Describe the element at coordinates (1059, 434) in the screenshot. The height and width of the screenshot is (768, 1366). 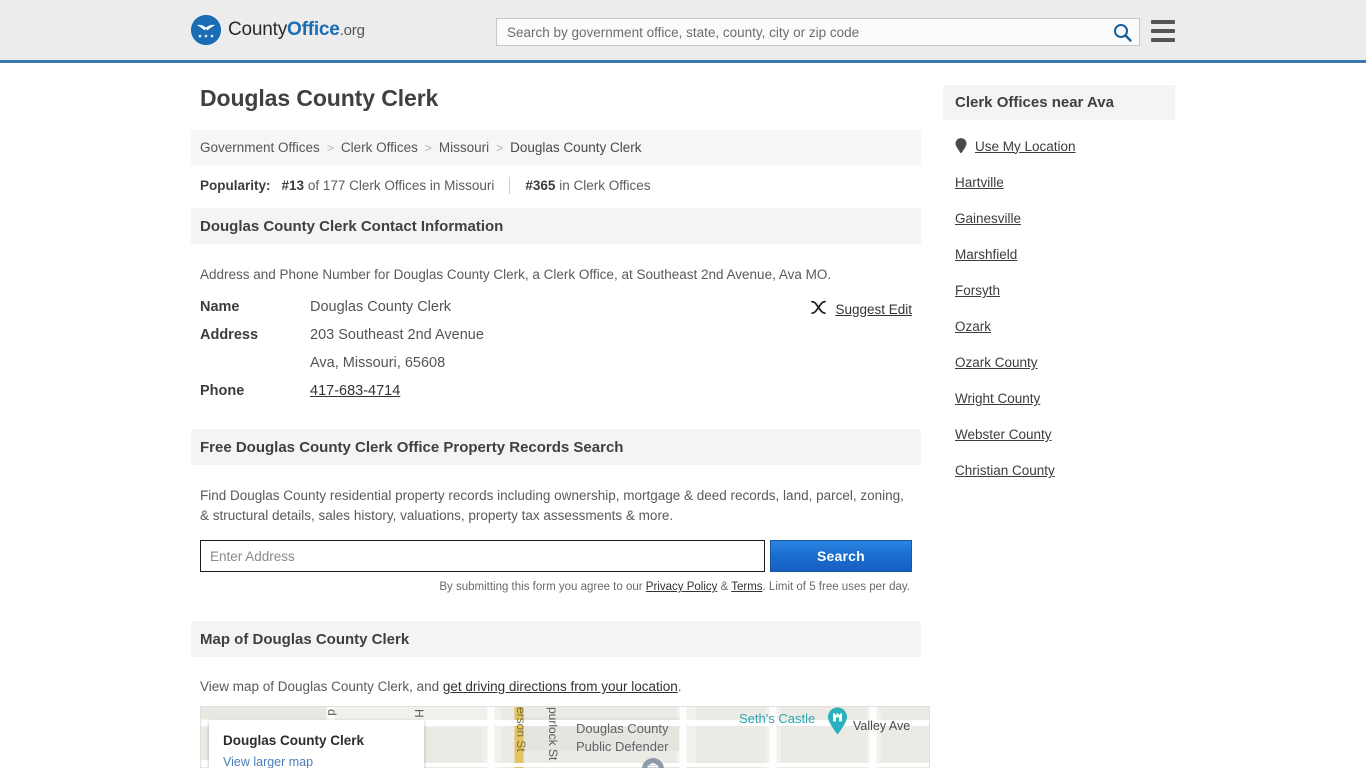
I see `sidebar-item-webster-county: Webster County` at that location.